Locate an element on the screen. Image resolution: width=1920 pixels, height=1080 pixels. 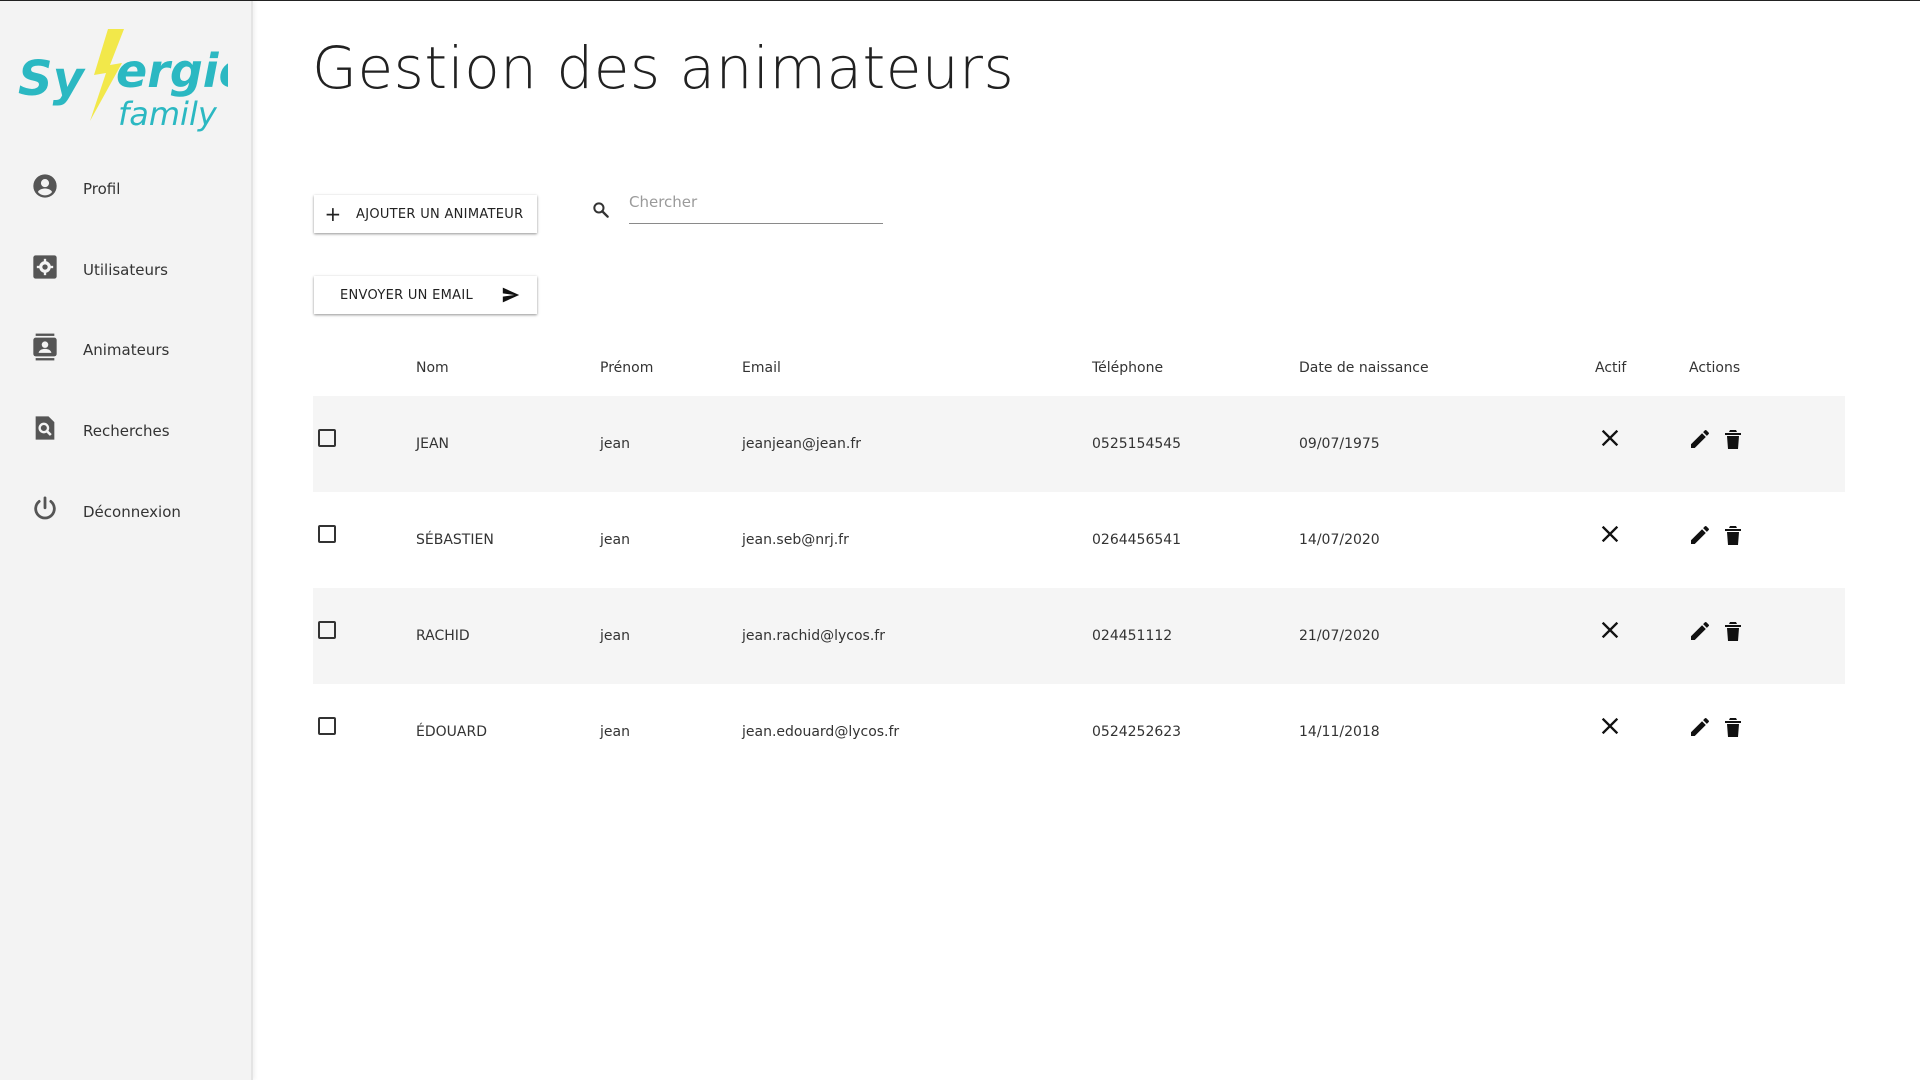
search-document-icon is located at coordinates (45, 428).